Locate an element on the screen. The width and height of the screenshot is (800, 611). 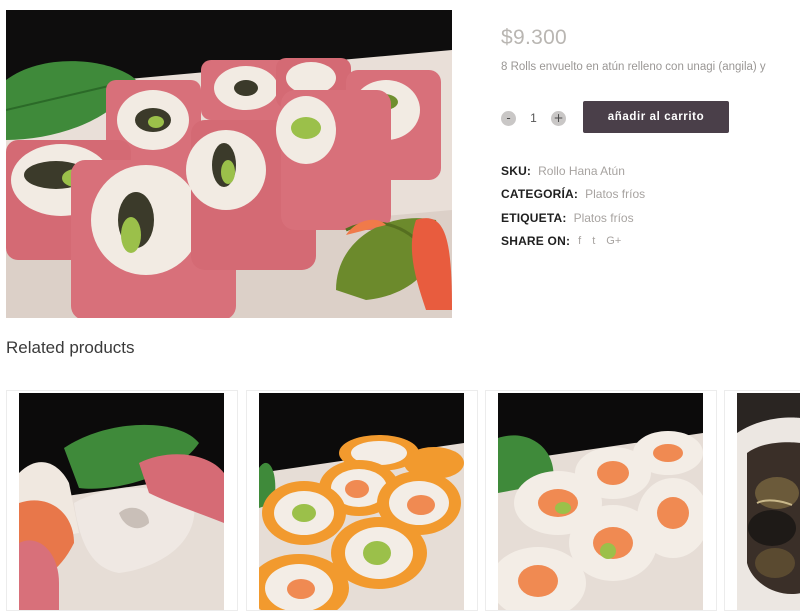
quantity-increase-button: + is located at coordinates (558, 118).